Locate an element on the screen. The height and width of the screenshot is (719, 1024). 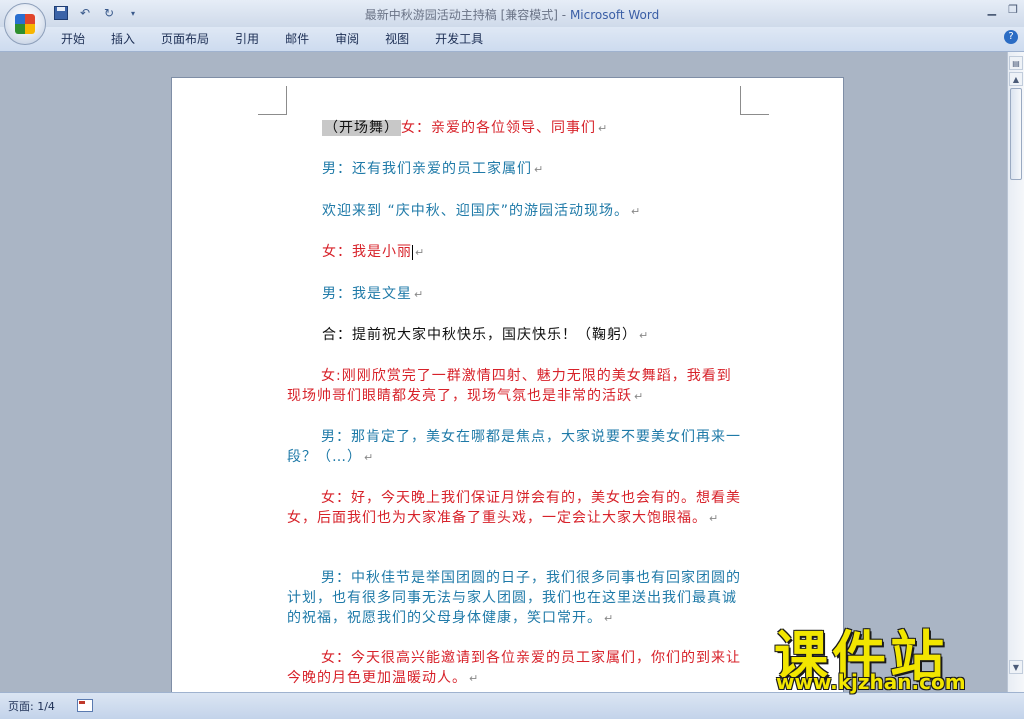
office-button-icon is located at coordinates (25, 24).